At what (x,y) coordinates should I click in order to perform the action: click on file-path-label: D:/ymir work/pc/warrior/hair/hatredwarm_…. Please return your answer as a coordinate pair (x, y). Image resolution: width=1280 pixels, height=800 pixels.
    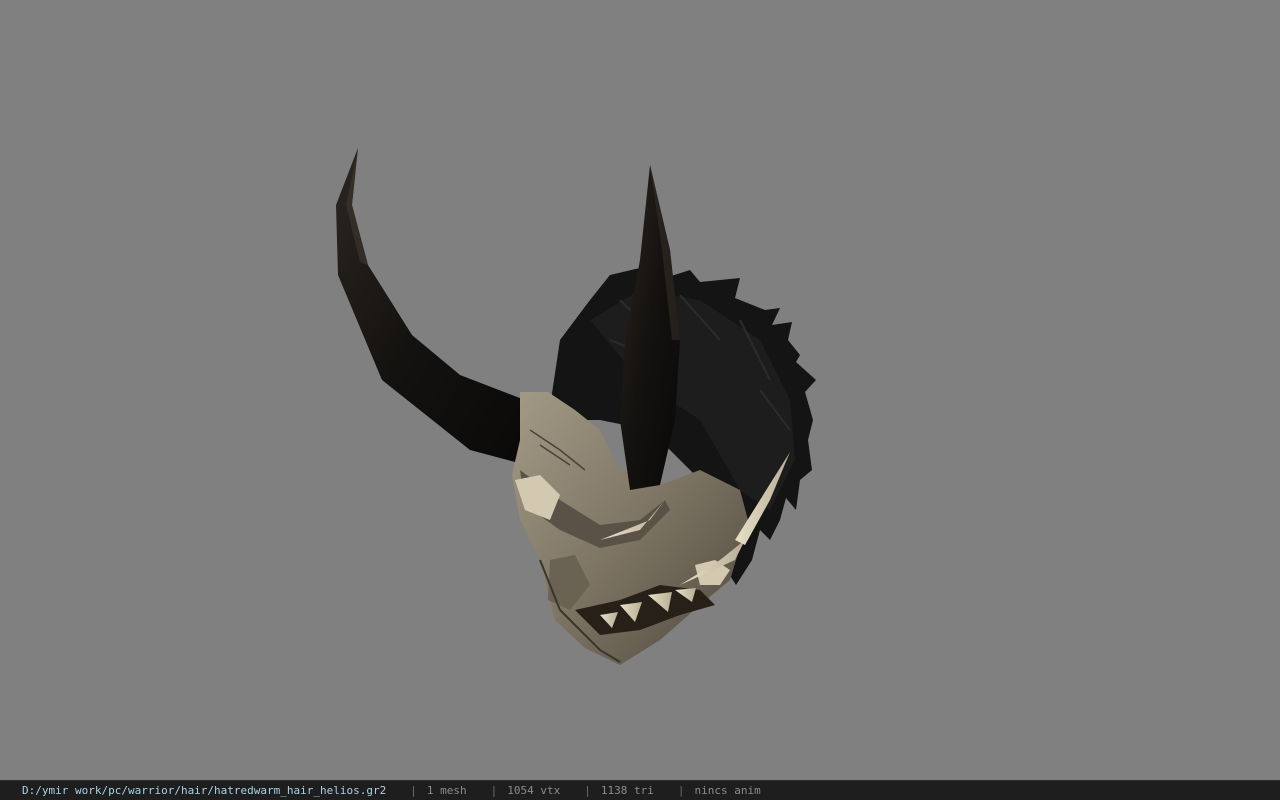
    Looking at the image, I should click on (204, 790).